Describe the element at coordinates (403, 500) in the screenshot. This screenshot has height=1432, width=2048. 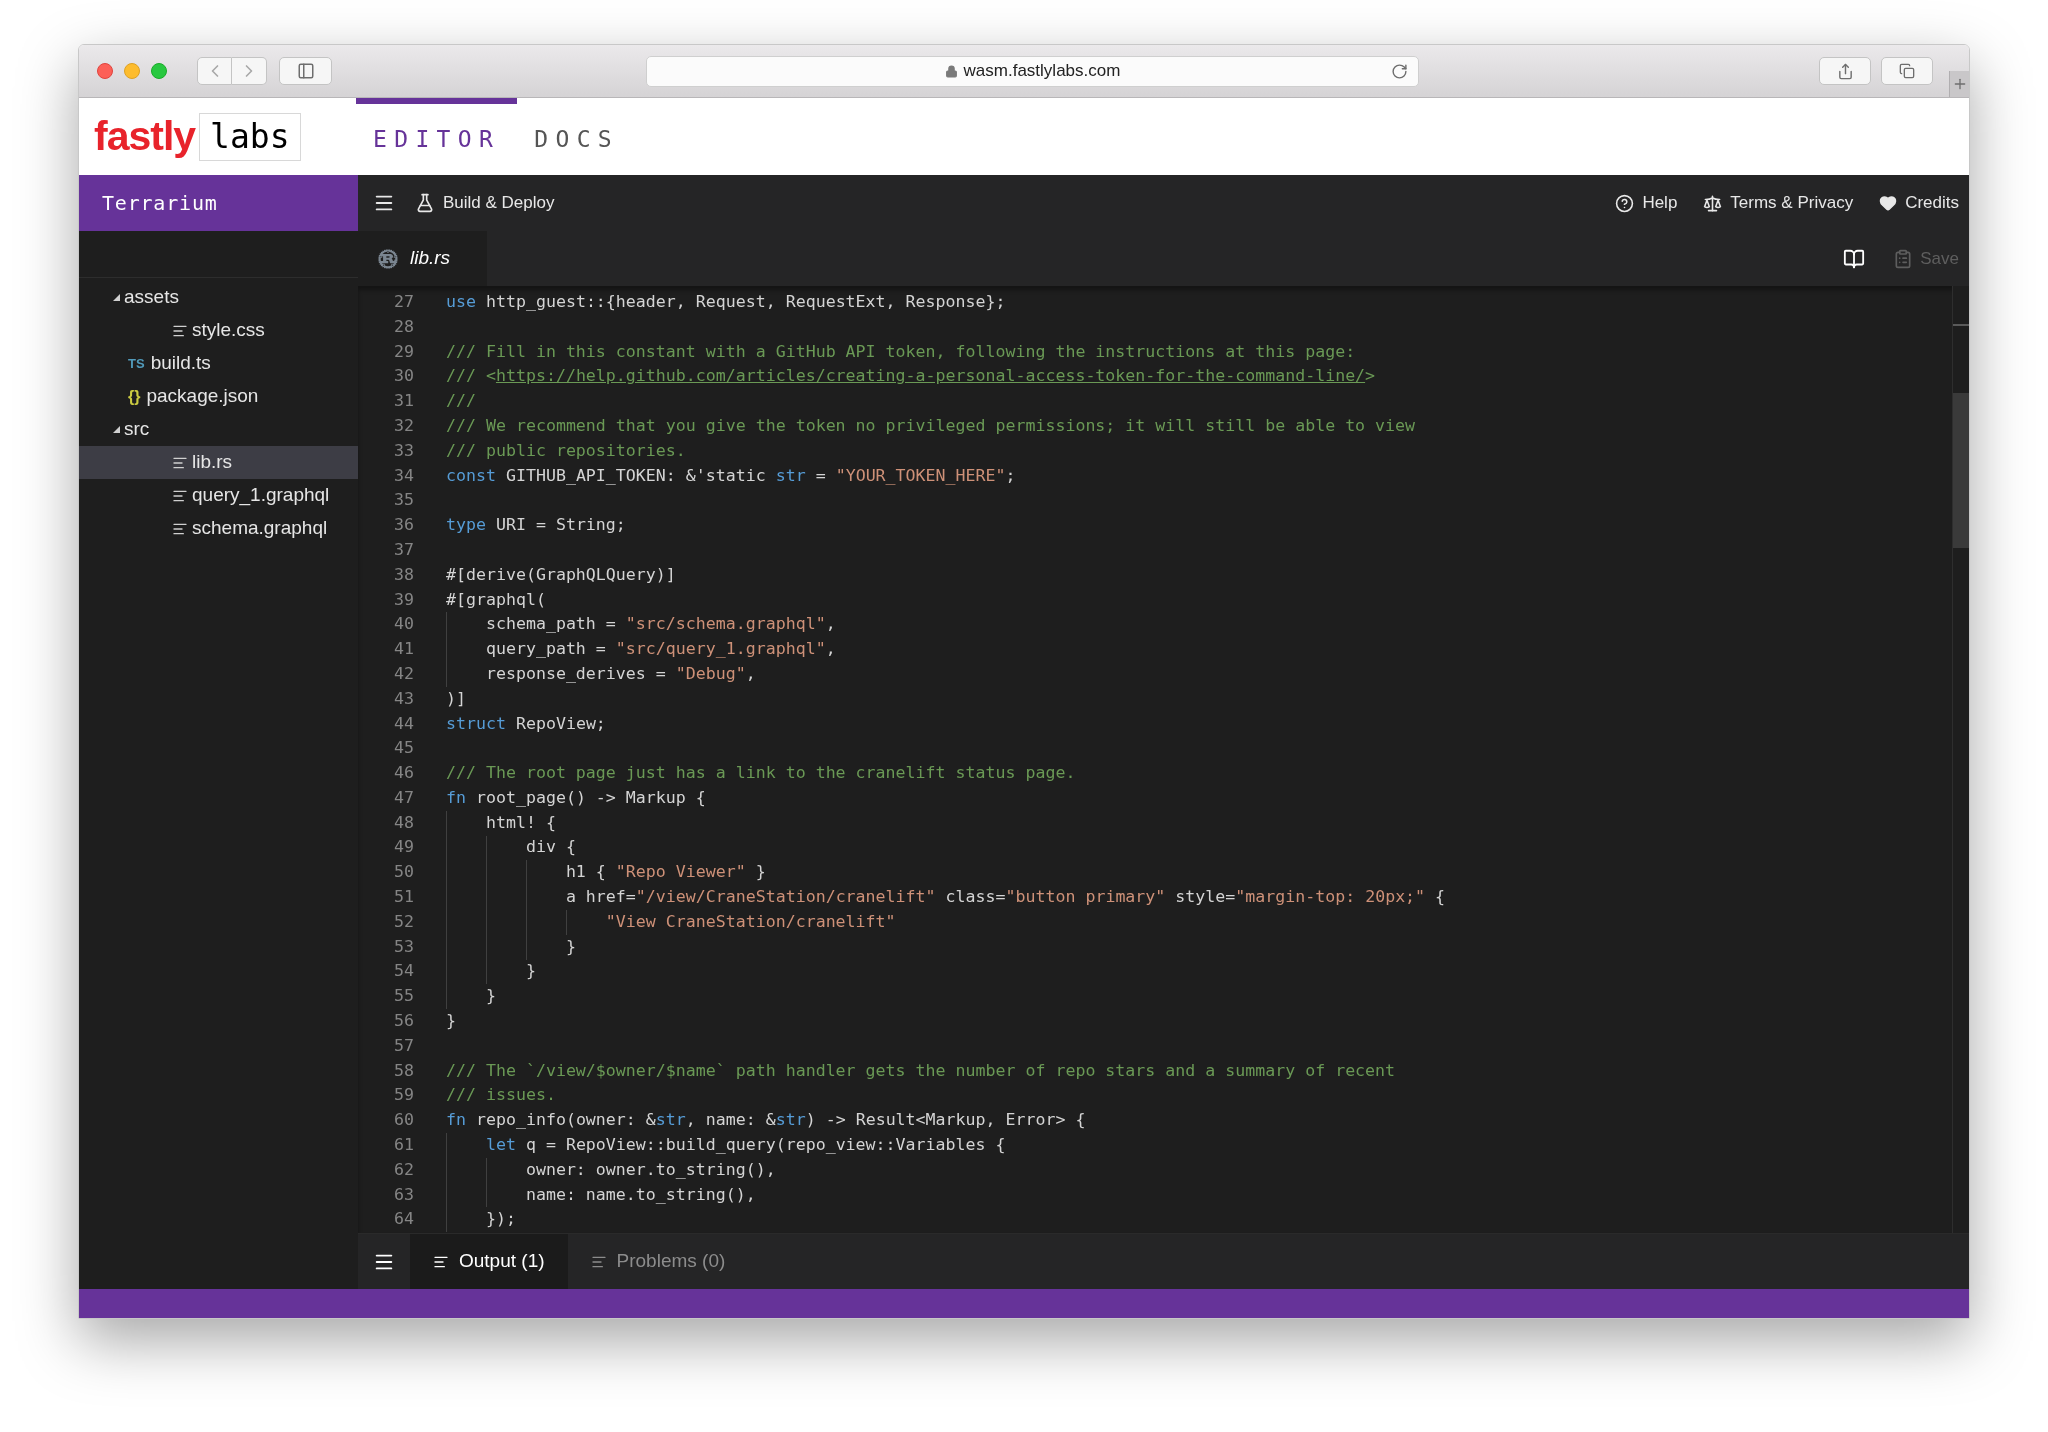
I see `line-number: 35` at that location.